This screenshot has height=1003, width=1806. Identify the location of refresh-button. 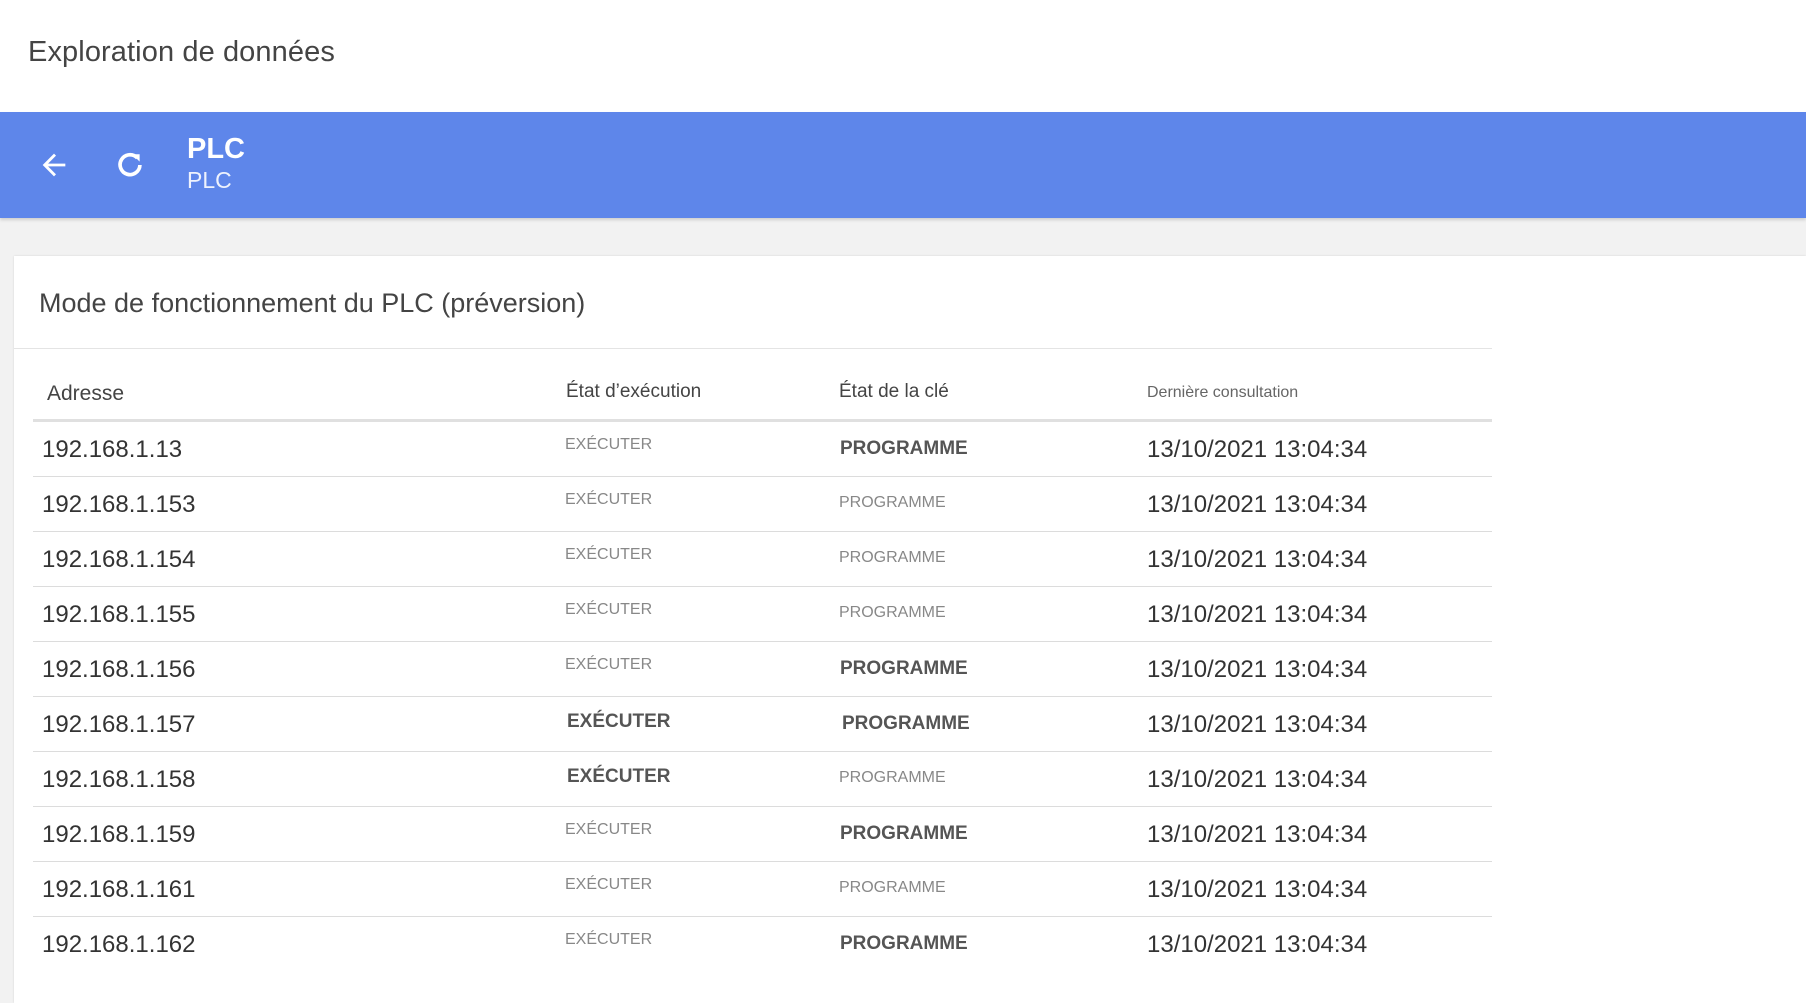
(130, 165).